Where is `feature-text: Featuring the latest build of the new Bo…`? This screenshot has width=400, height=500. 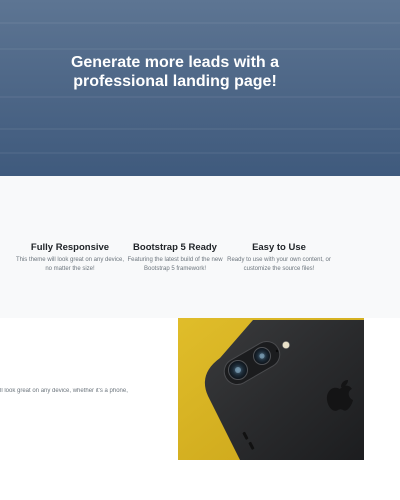
feature-text: Featuring the latest build of the new Bo… is located at coordinates (175, 264).